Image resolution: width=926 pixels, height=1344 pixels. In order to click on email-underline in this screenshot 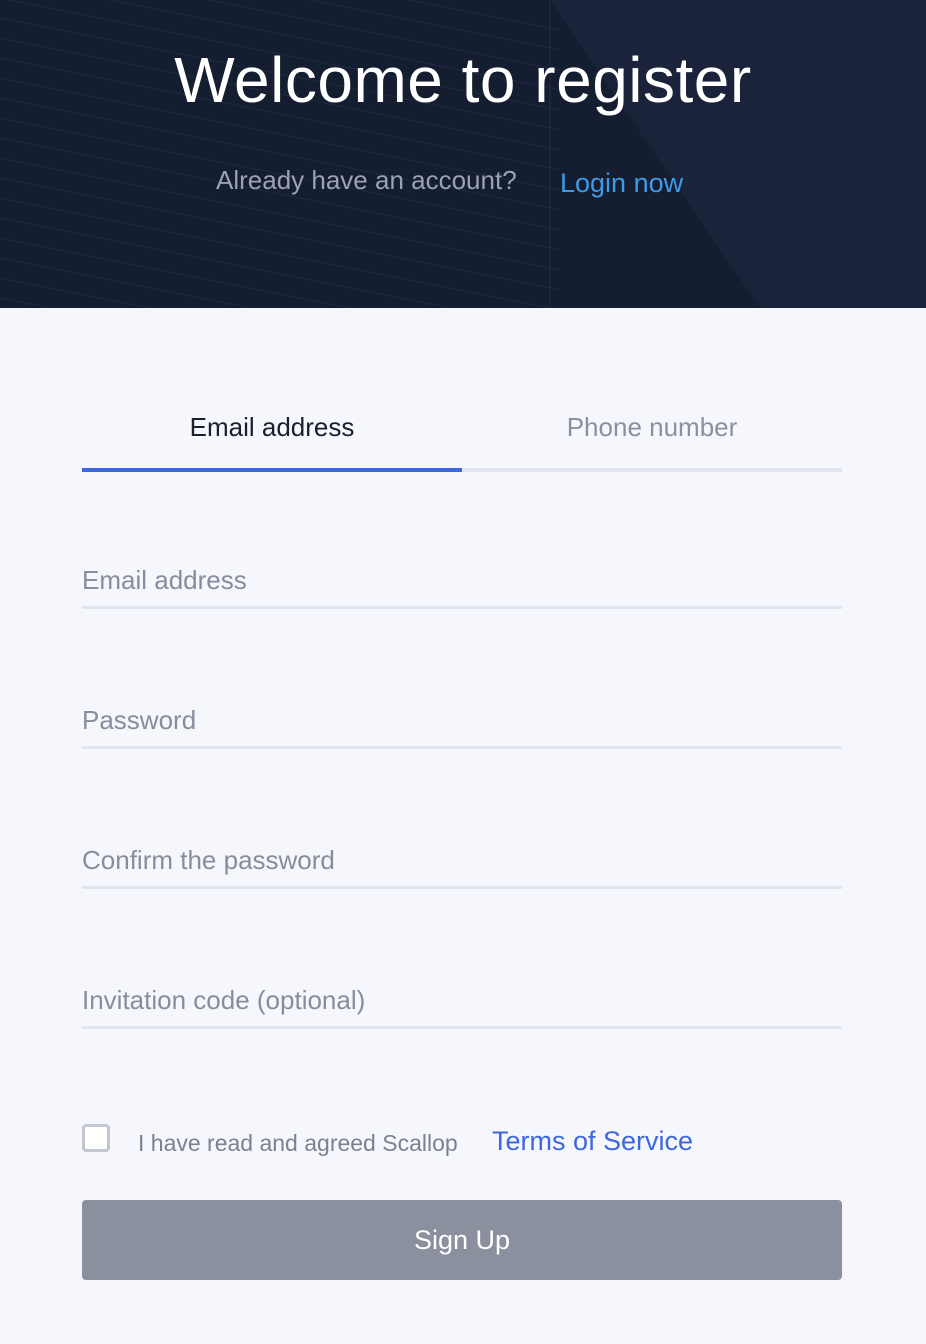, I will do `click(462, 607)`.